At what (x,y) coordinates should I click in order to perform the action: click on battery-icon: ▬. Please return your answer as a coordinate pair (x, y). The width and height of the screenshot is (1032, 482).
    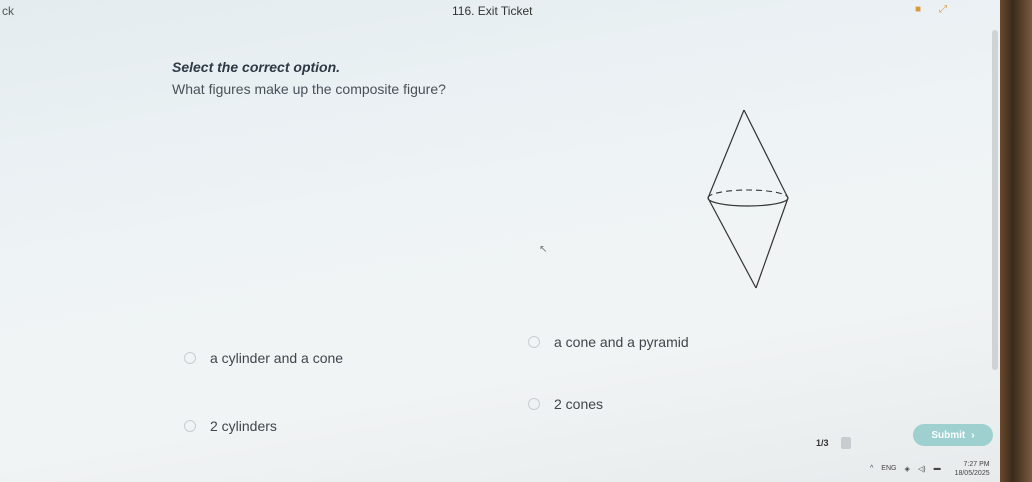
    Looking at the image, I should click on (937, 468).